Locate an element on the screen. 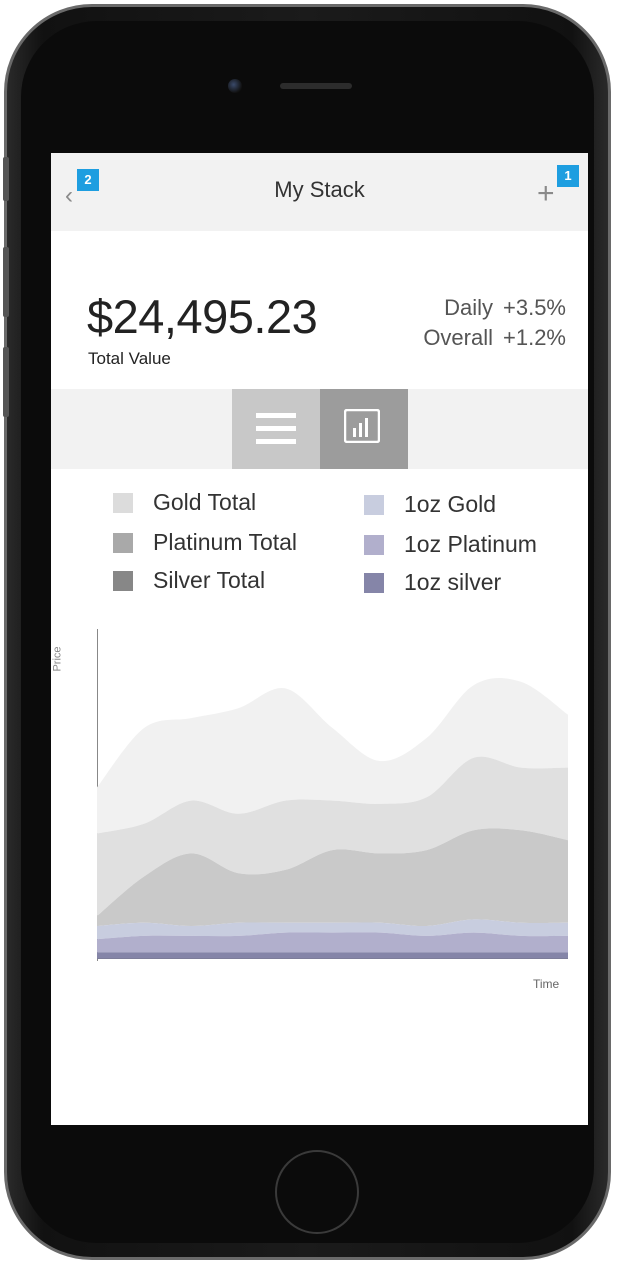 The width and height of the screenshot is (617, 1266). daily-change: Daily +3.5% is located at coordinates (505, 308).